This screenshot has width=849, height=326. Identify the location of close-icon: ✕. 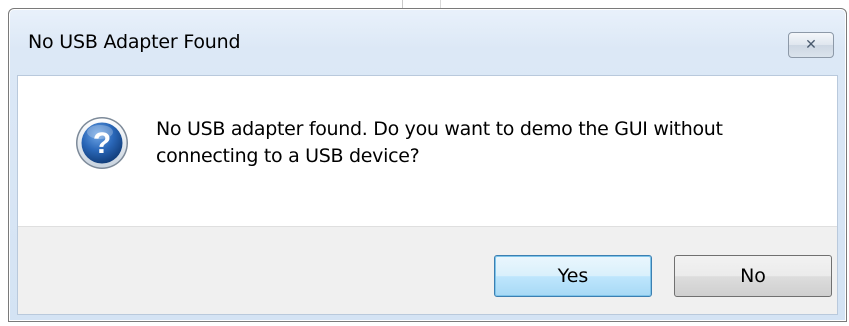
(811, 45).